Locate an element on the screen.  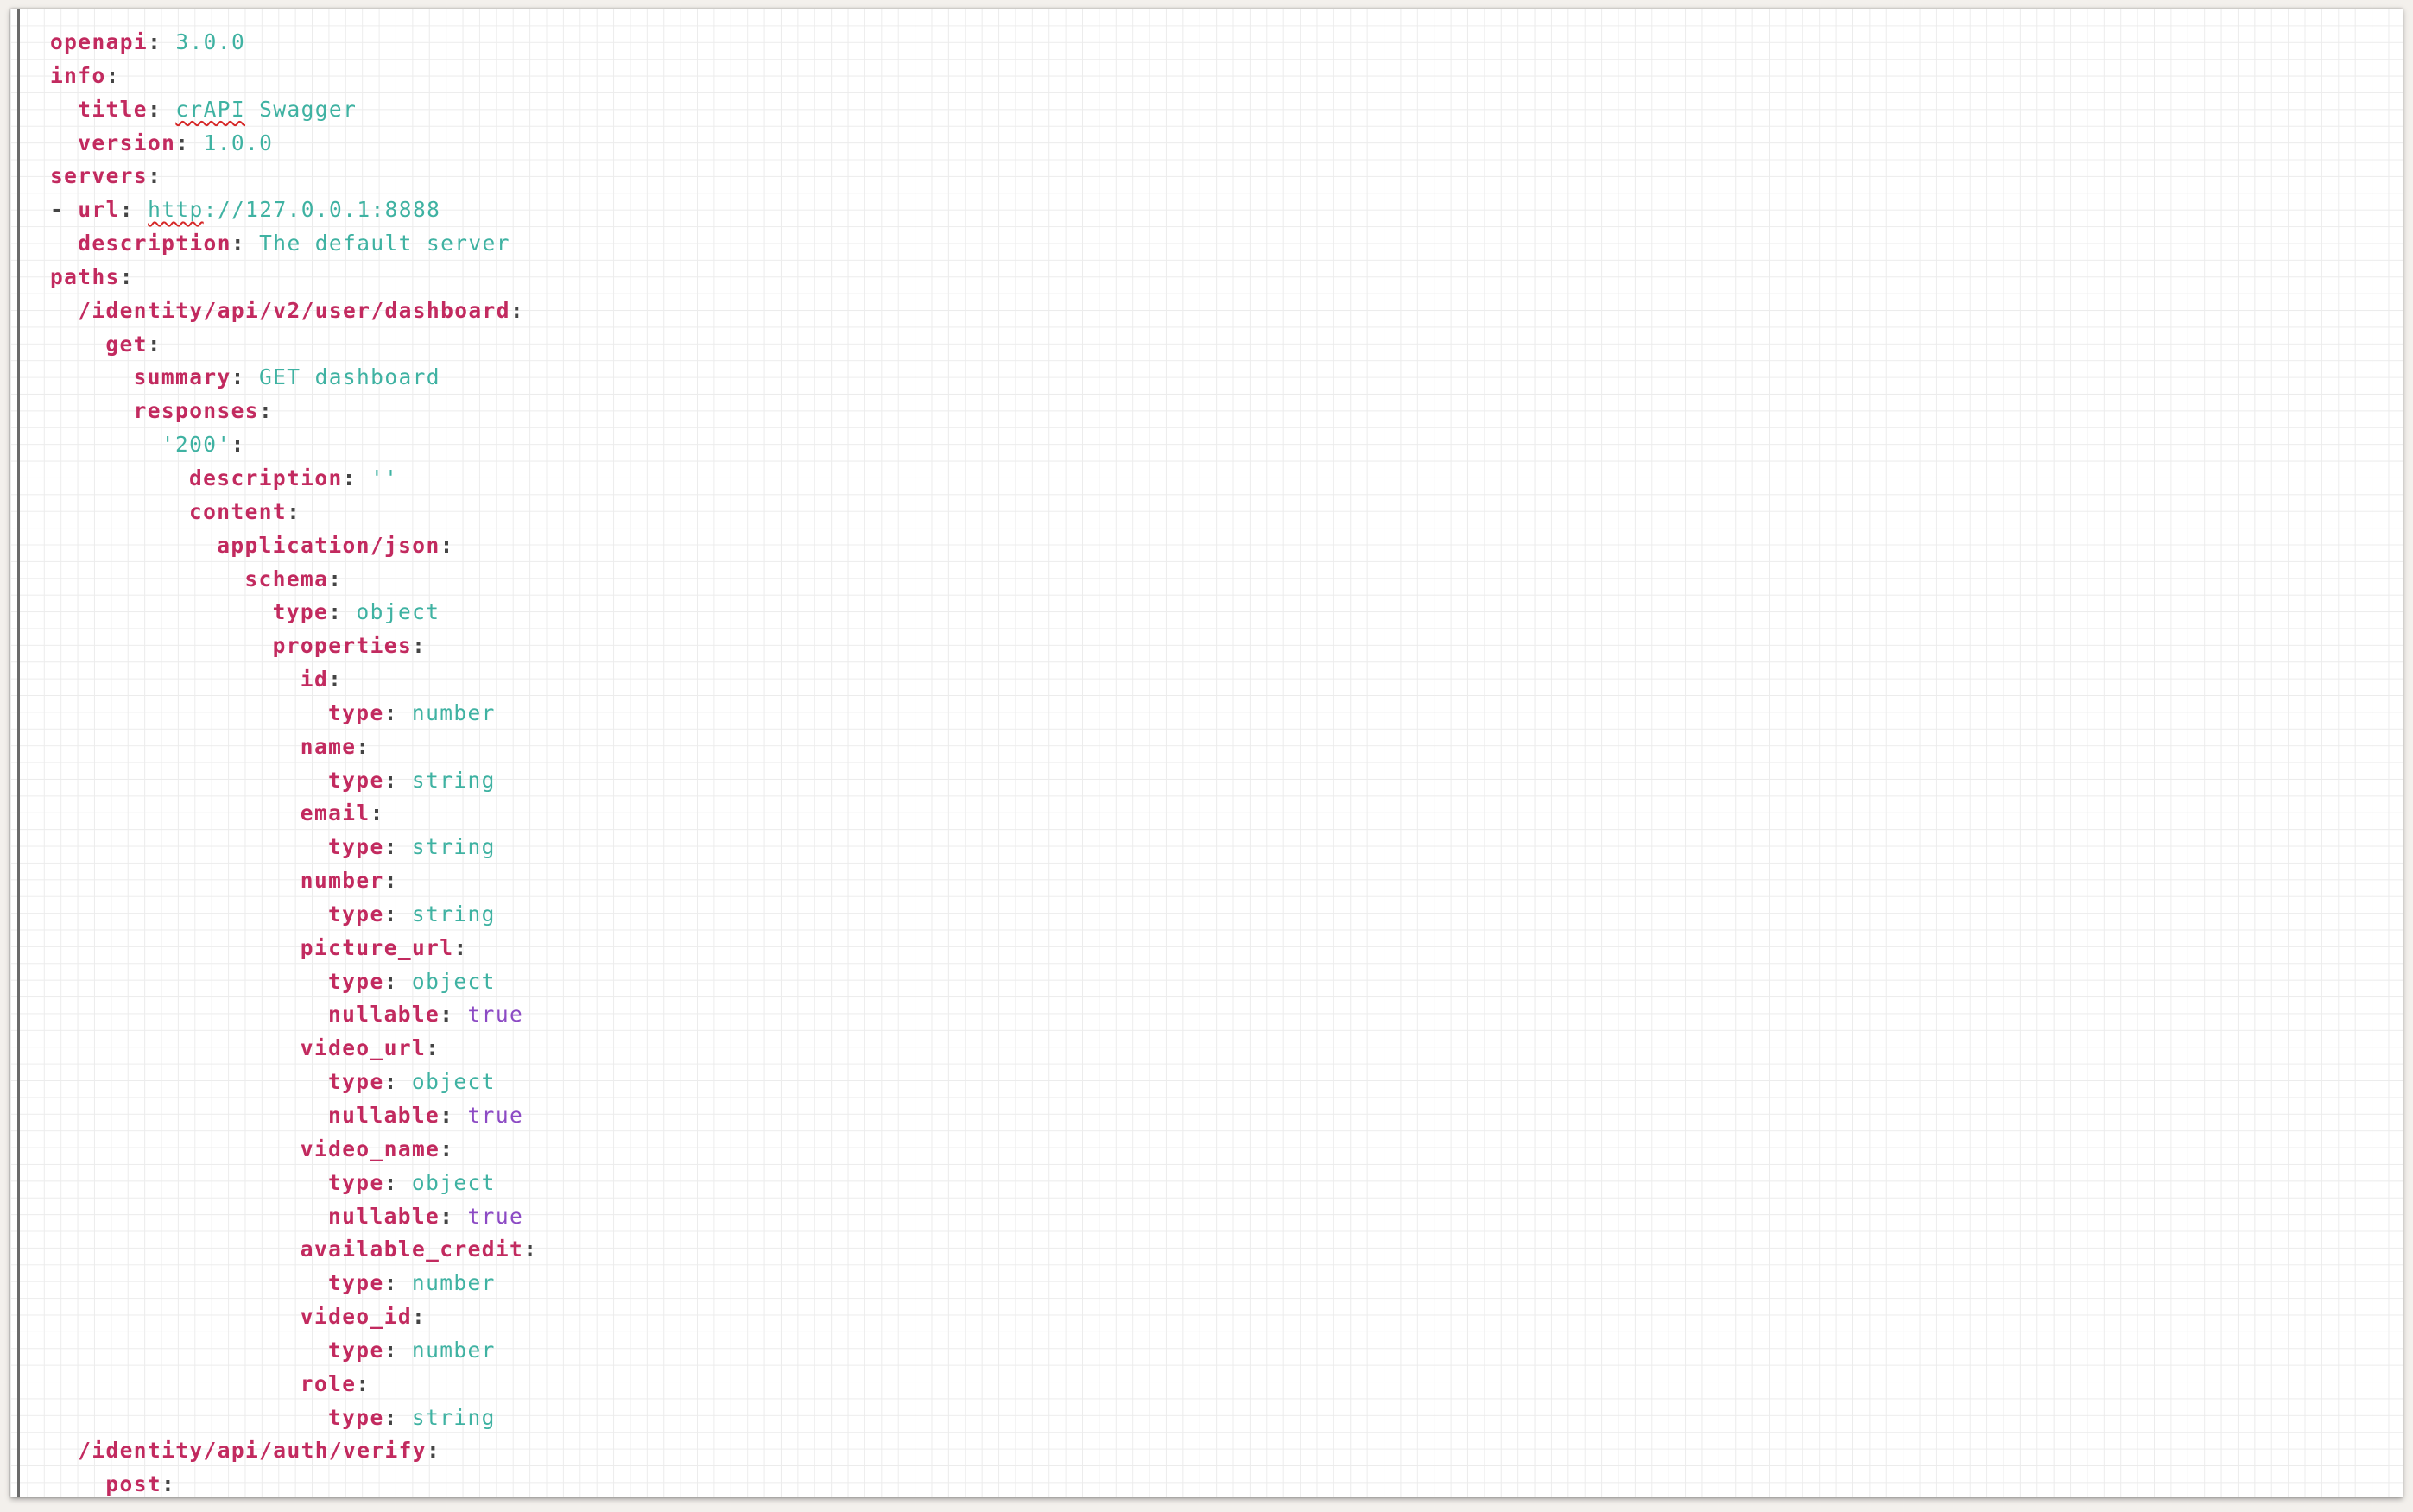
yaml-key: openapi is located at coordinates (99, 41).